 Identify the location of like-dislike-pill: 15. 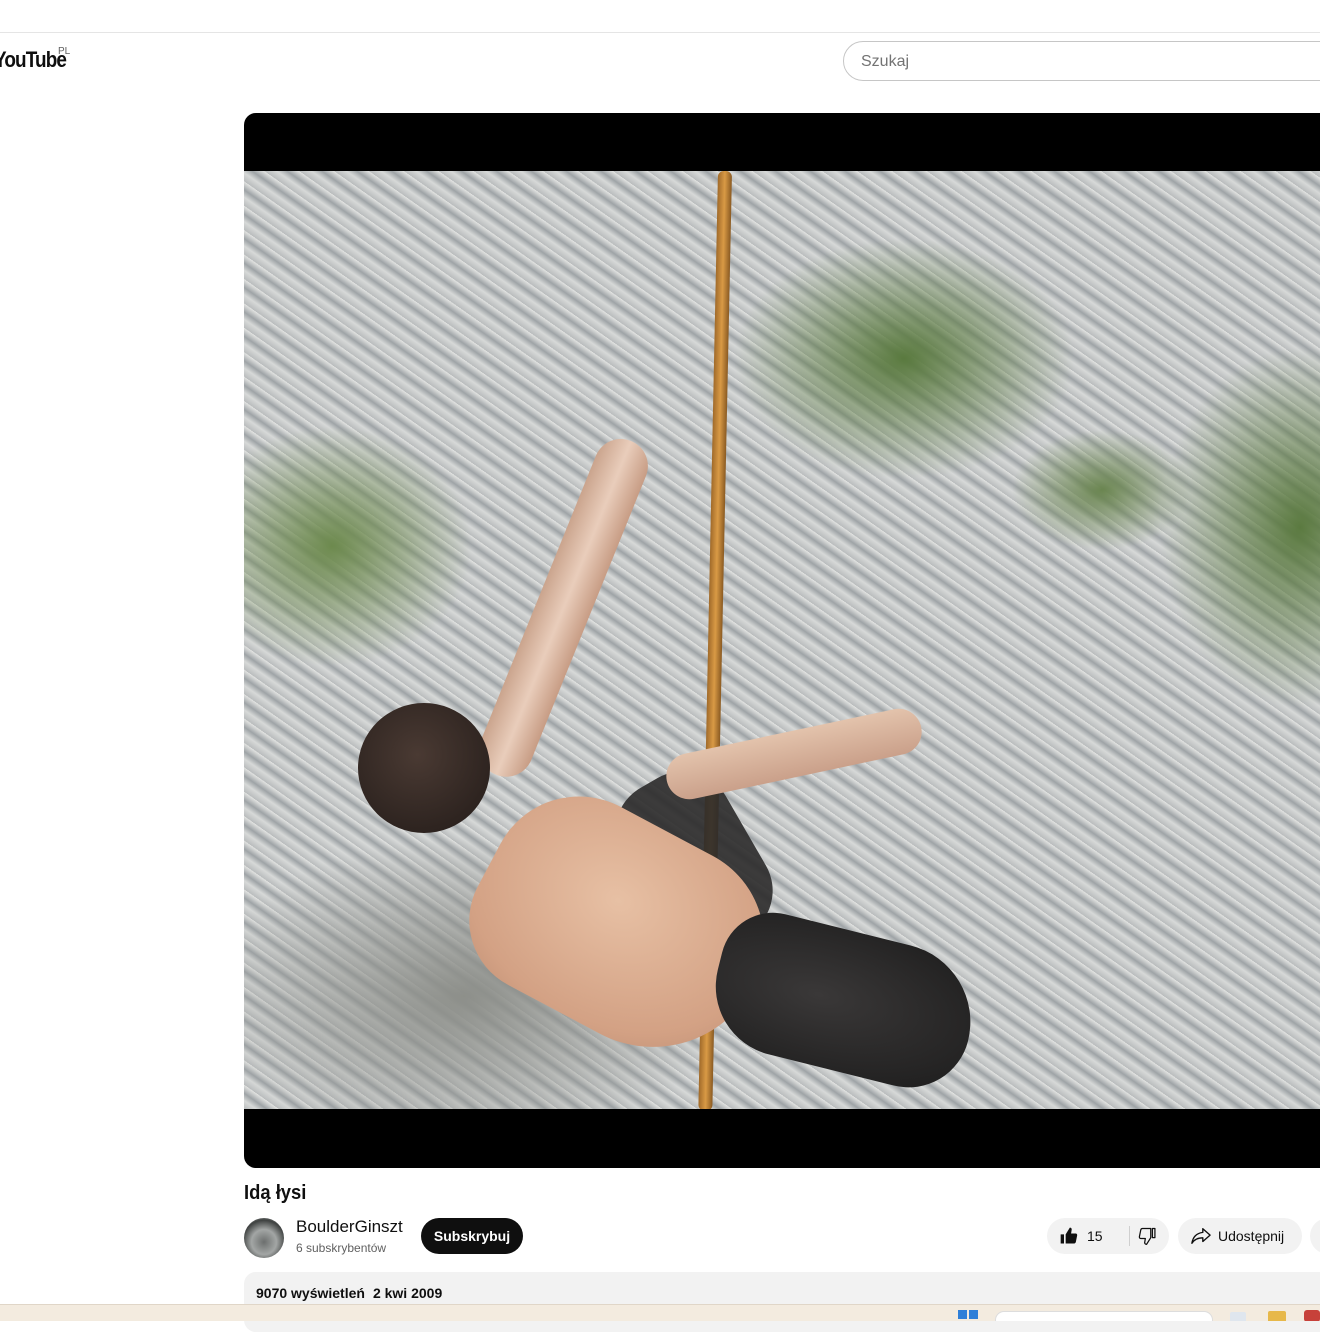
(1108, 1236).